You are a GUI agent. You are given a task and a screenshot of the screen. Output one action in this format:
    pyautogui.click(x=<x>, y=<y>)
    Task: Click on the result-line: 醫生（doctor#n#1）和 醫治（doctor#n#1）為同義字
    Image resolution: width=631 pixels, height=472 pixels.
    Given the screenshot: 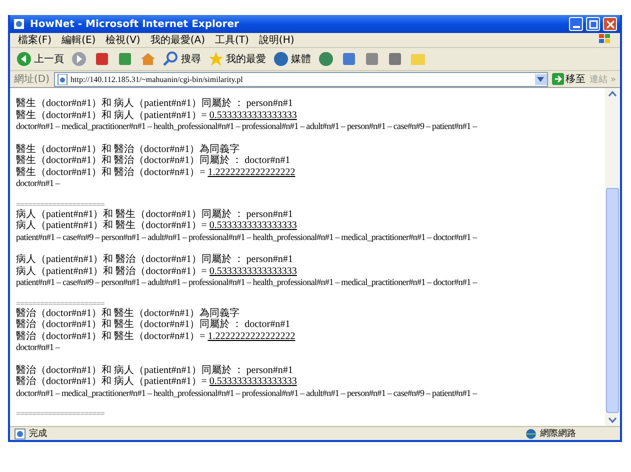 What is the action you would take?
    pyautogui.click(x=128, y=149)
    